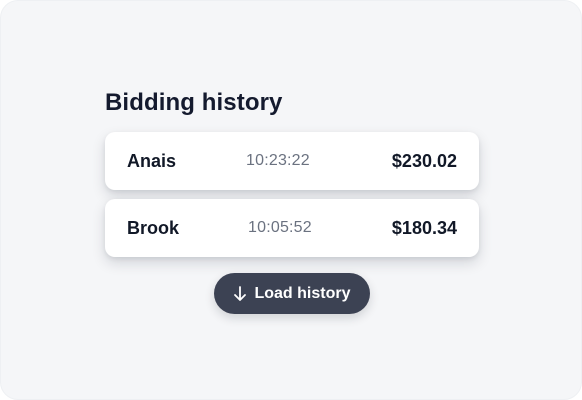  I want to click on load-history-button: Load history, so click(292, 293).